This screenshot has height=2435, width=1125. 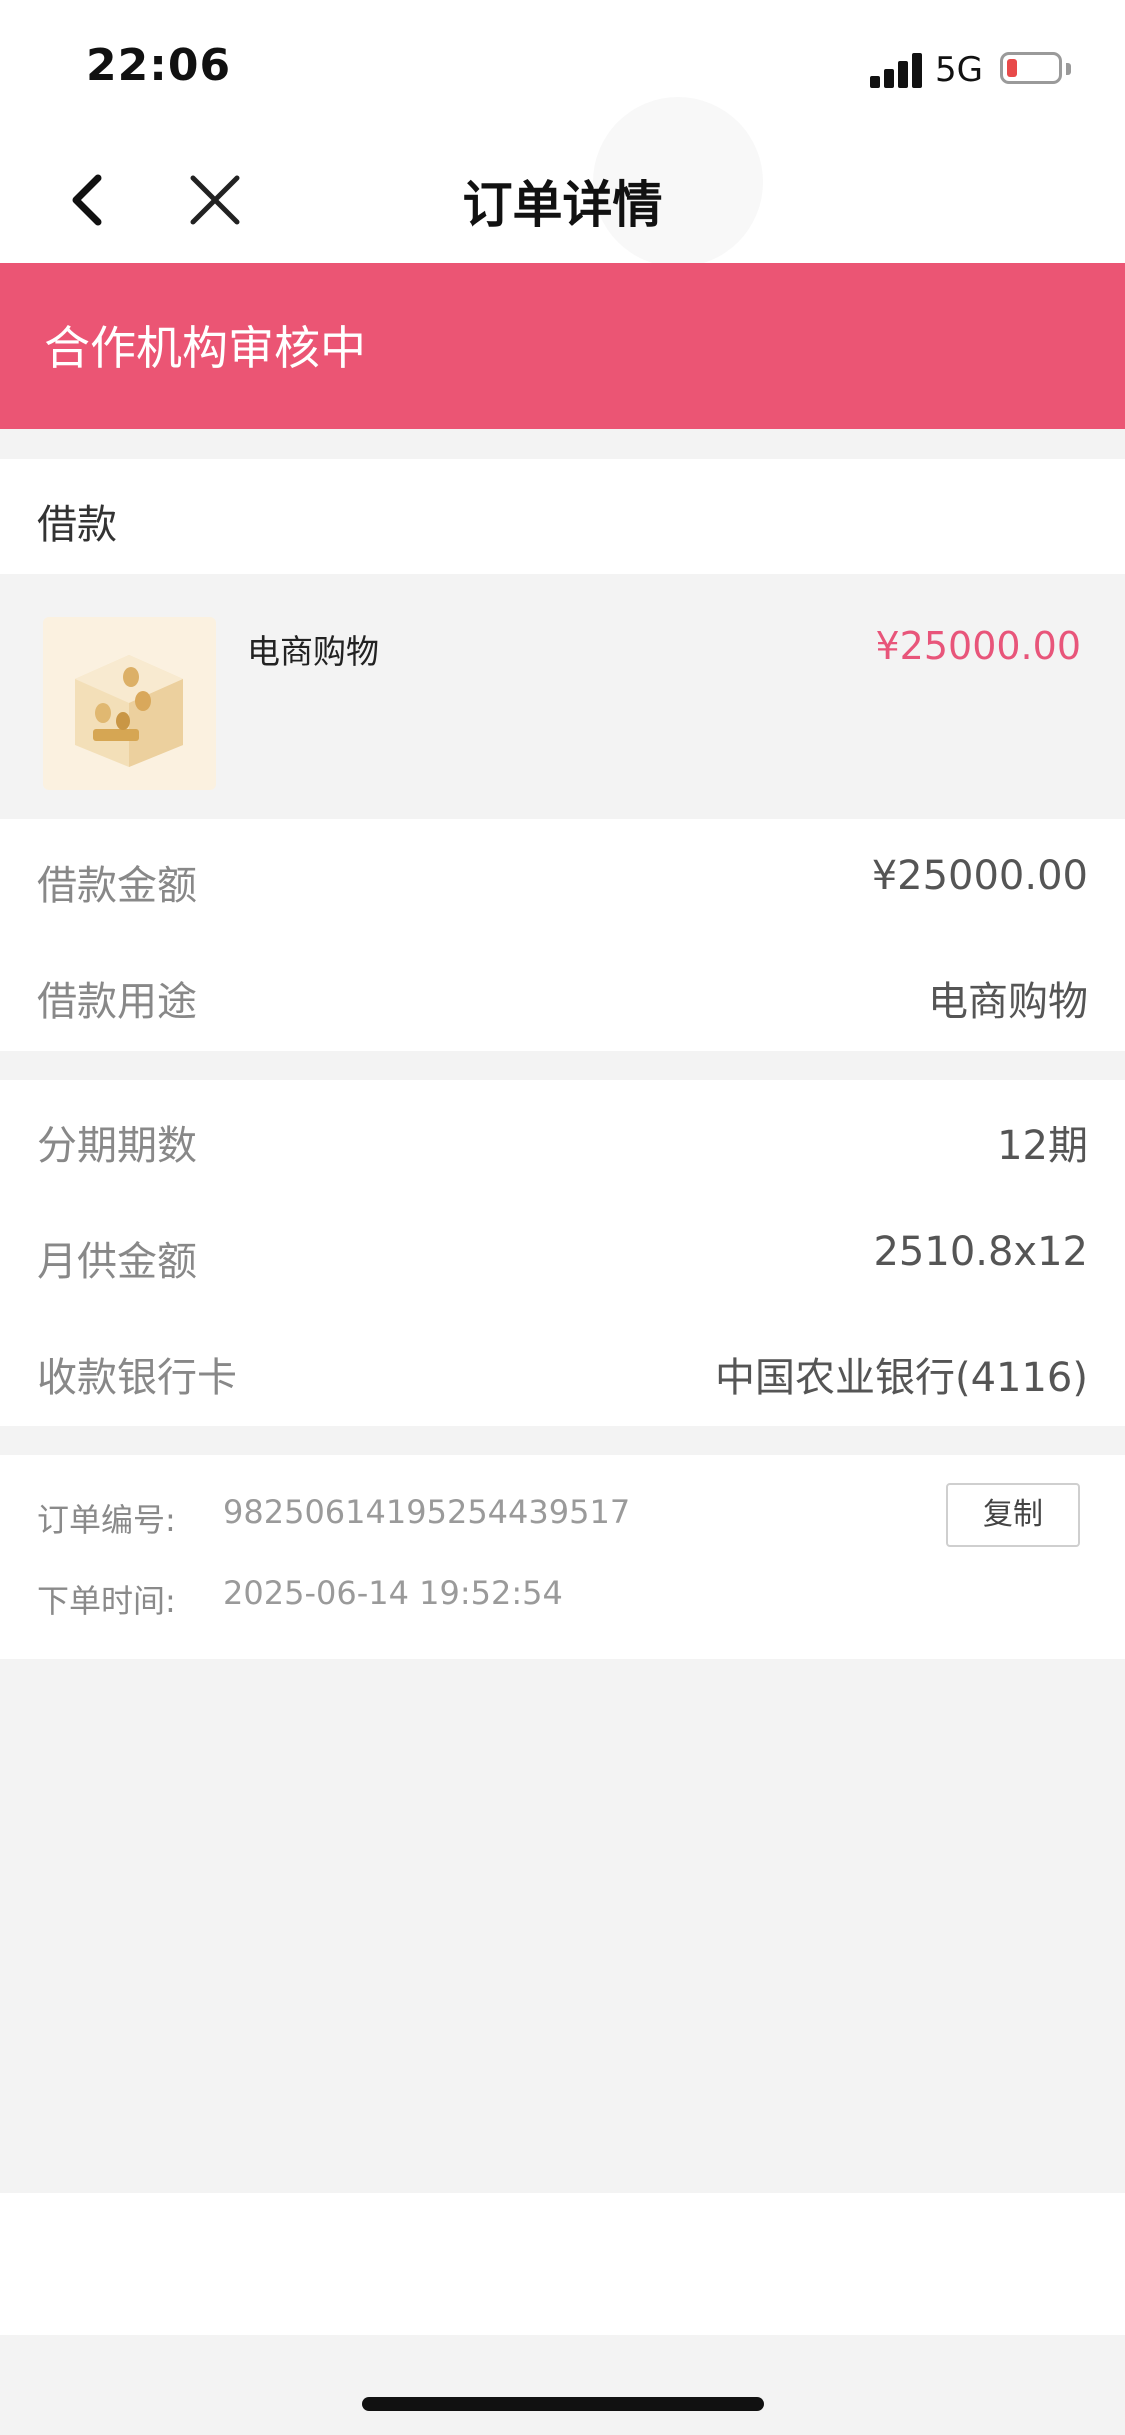 I want to click on loan-purpose-label: 借款用途, so click(x=117, y=1002).